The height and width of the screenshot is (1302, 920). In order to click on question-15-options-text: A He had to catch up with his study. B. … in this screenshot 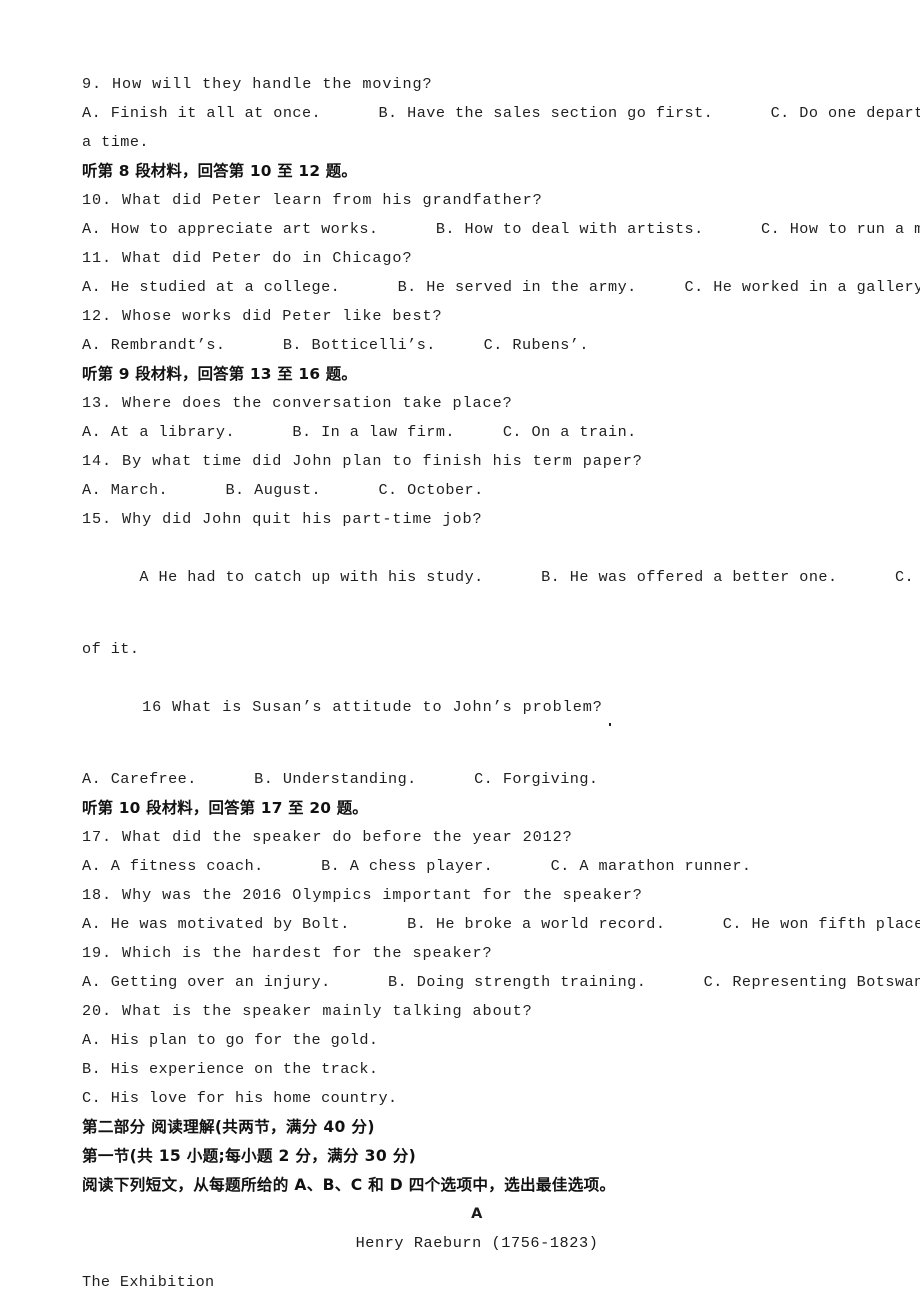, I will do `click(527, 577)`.